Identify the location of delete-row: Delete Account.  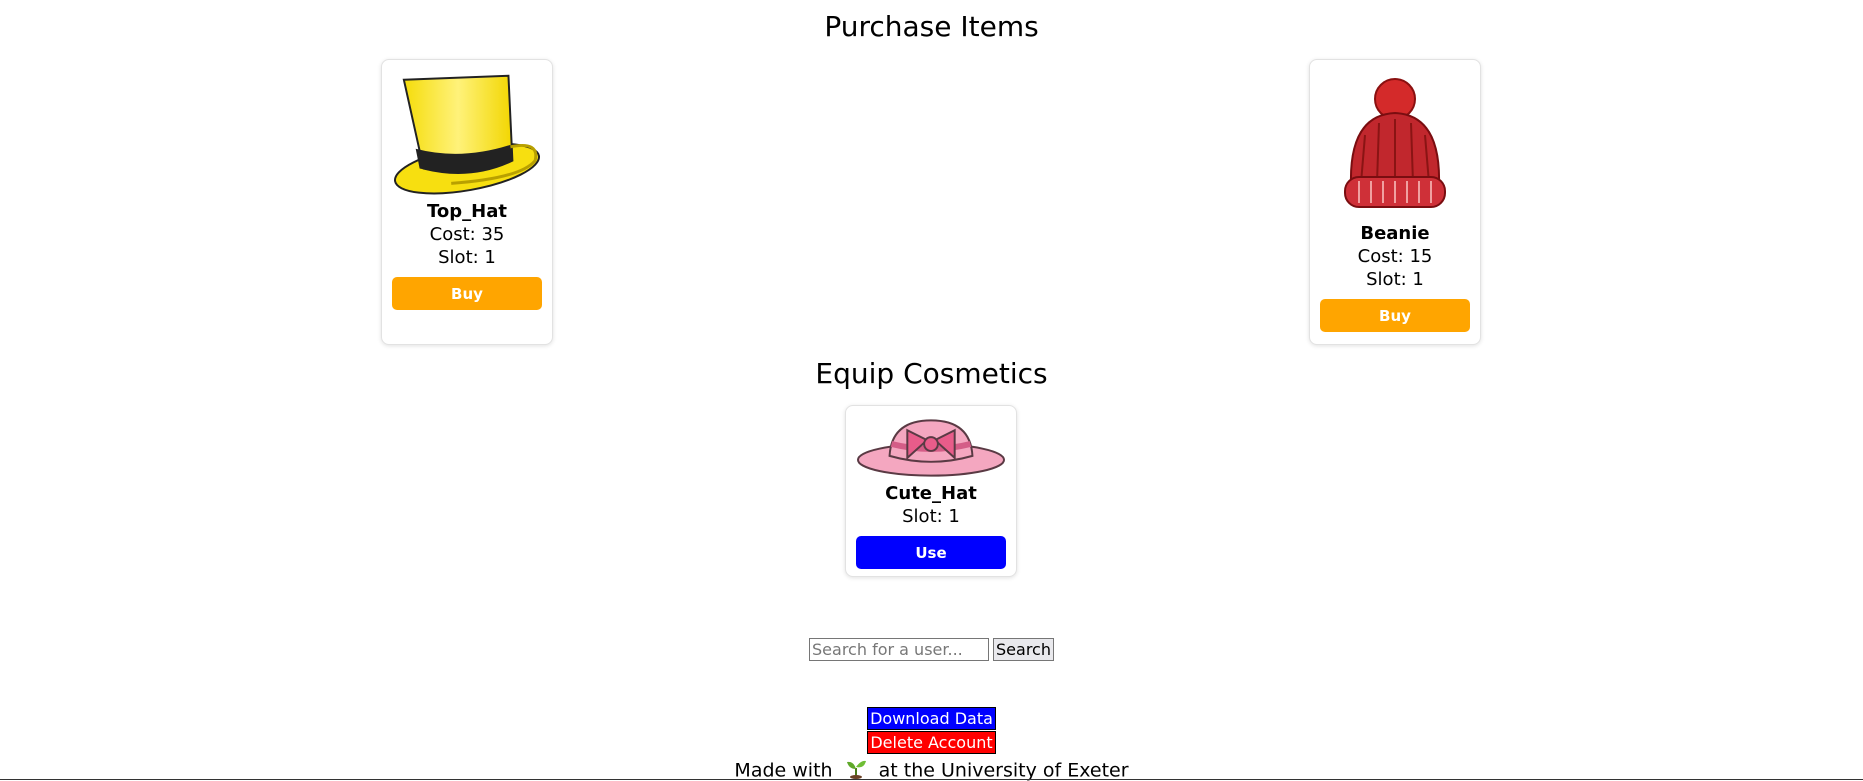
(931, 742).